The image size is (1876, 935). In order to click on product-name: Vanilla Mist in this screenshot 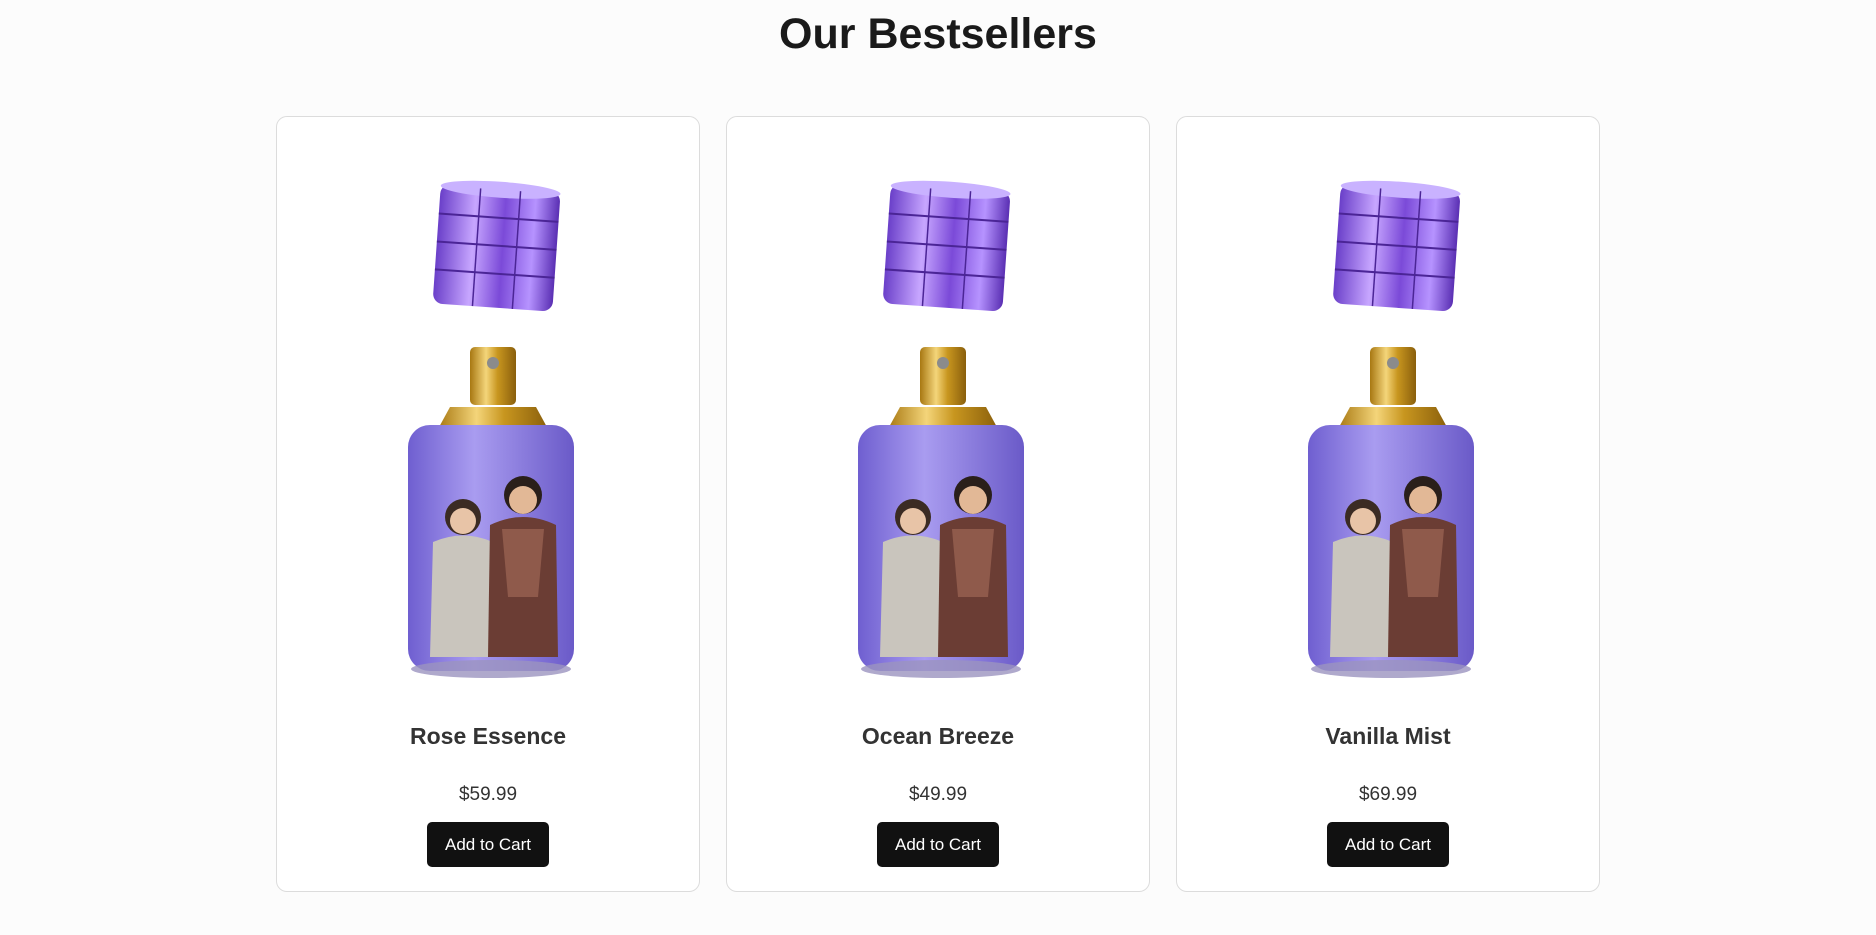, I will do `click(1388, 736)`.